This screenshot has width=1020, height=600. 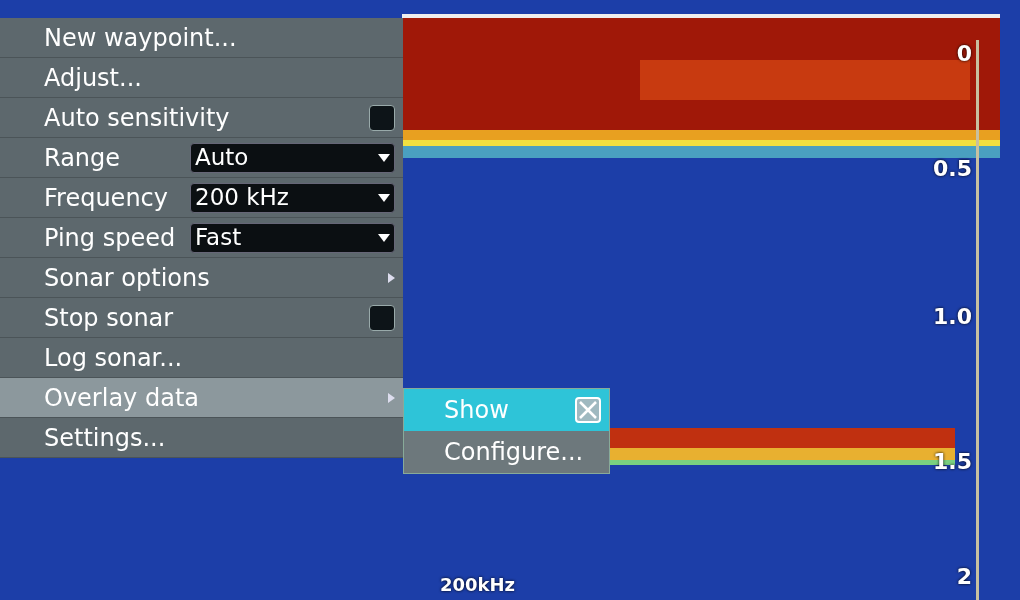 I want to click on menu-item: Auto sensitivity, so click(x=201, y=118).